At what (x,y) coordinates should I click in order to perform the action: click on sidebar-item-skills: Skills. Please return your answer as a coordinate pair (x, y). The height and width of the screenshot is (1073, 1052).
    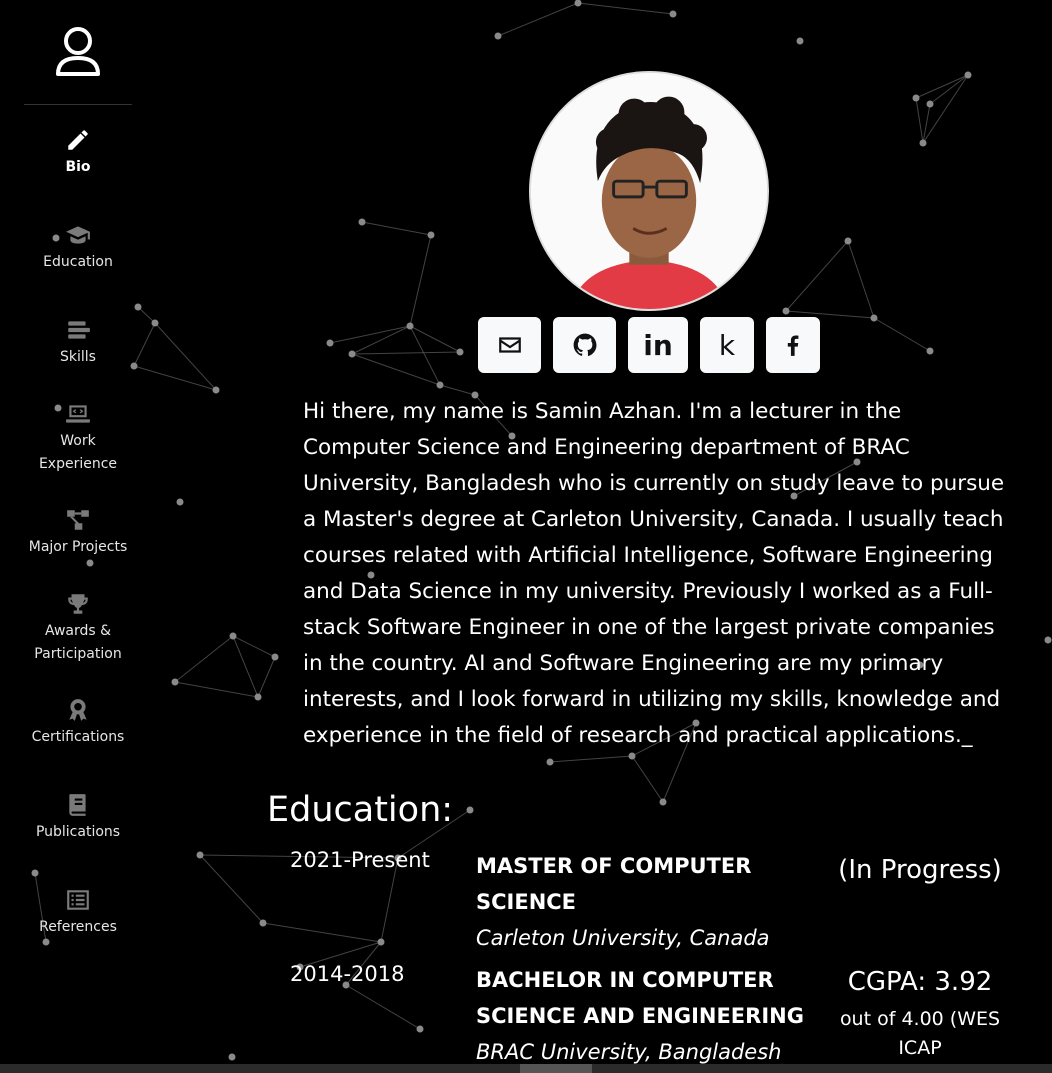
    Looking at the image, I should click on (78, 342).